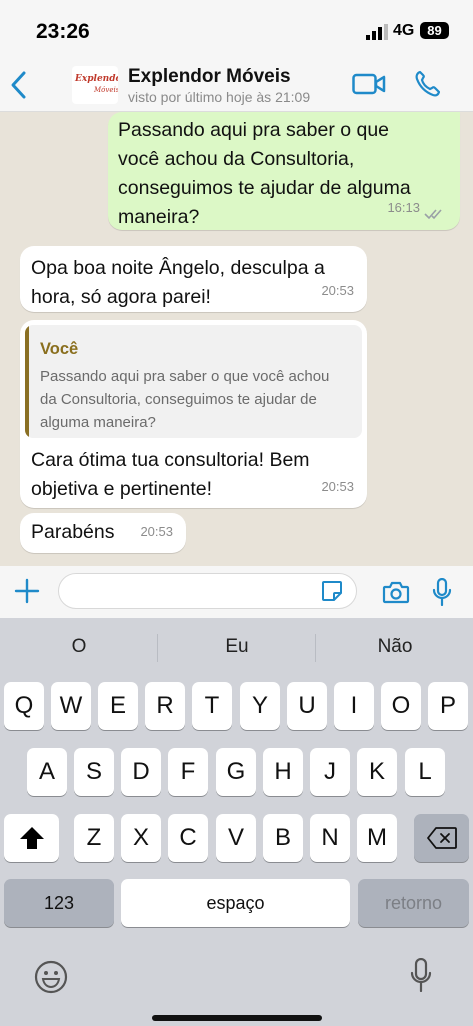 This screenshot has height=1026, width=473. I want to click on home-indicator, so click(237, 1018).